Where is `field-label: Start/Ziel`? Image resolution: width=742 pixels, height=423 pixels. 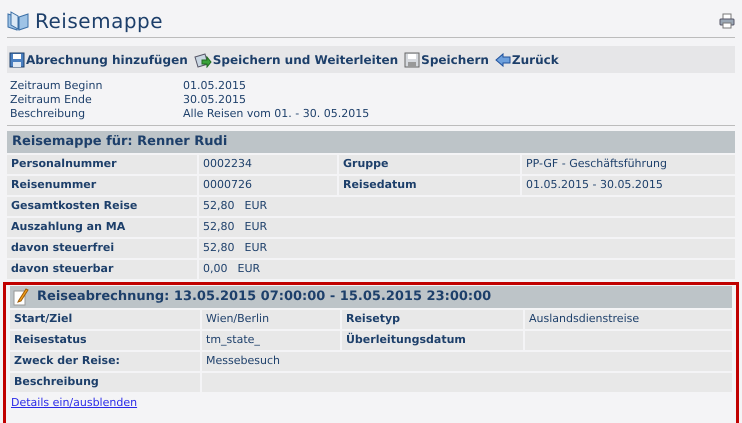
field-label: Start/Ziel is located at coordinates (105, 319).